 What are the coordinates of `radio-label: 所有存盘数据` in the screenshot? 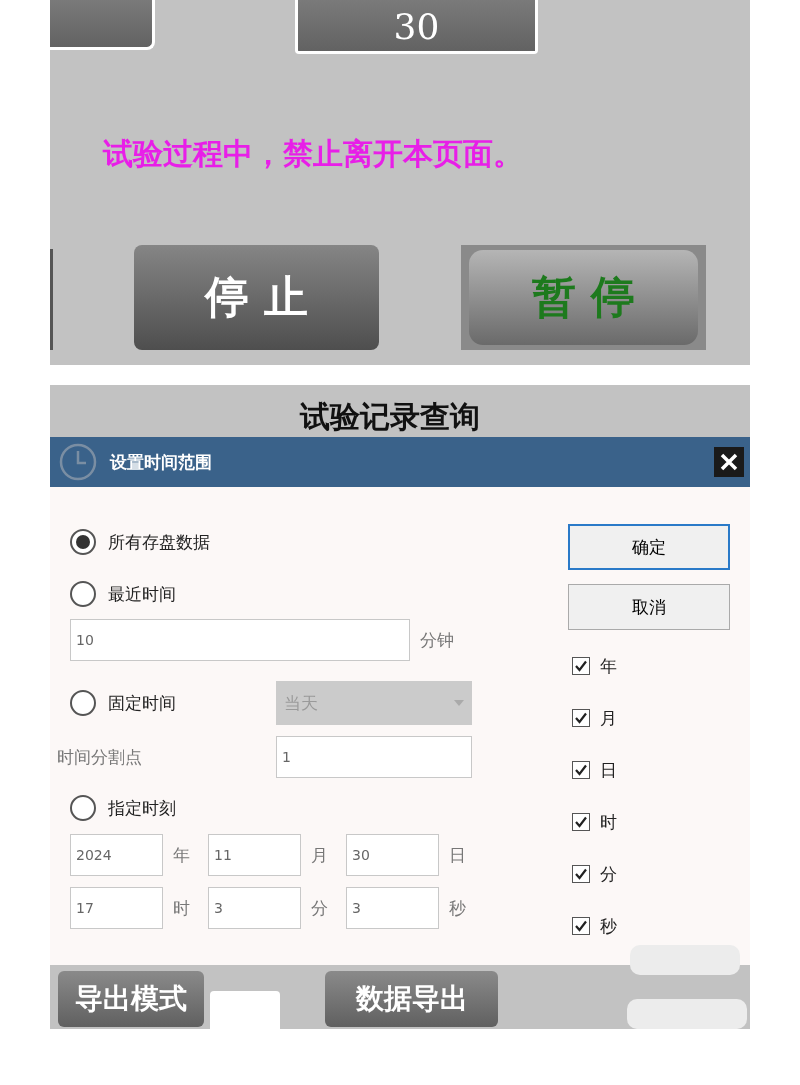 It's located at (159, 542).